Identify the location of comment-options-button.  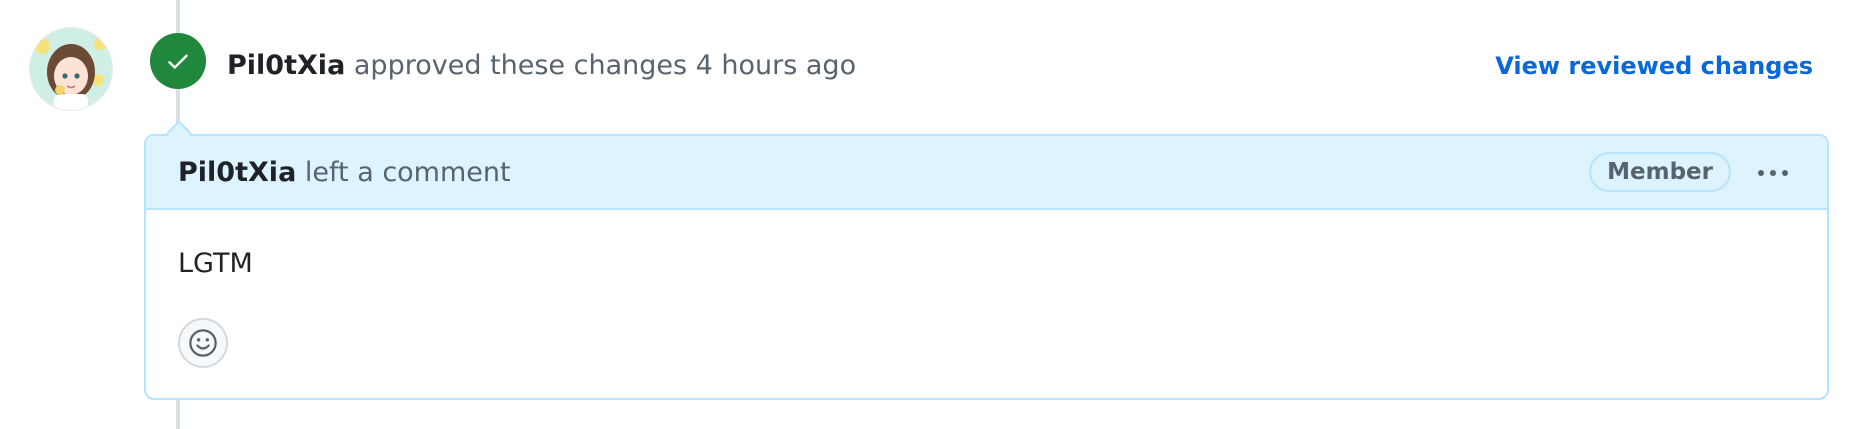
(1773, 173).